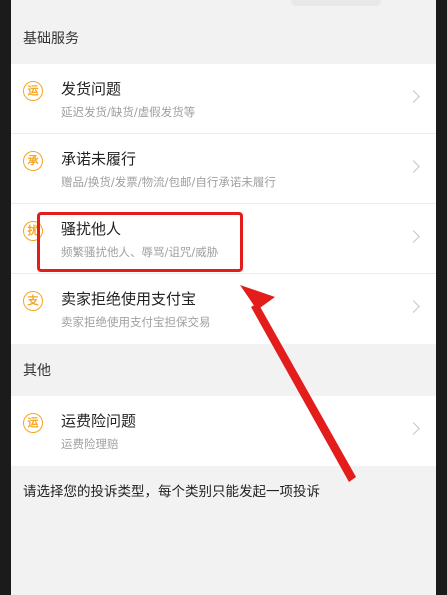 Image resolution: width=447 pixels, height=595 pixels. I want to click on insurance-badge-icon: 运, so click(33, 423).